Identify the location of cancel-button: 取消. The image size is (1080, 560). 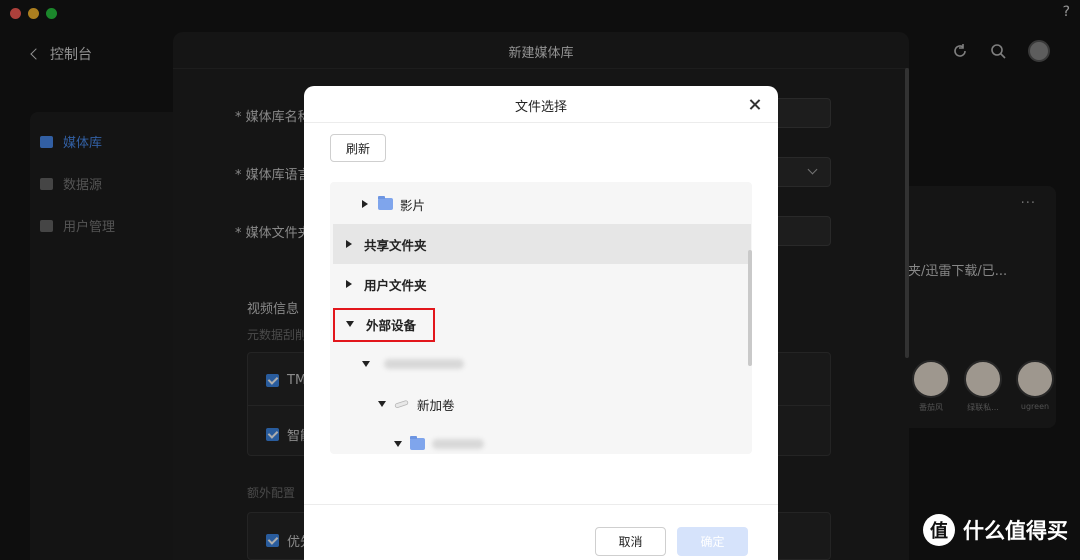
(630, 541).